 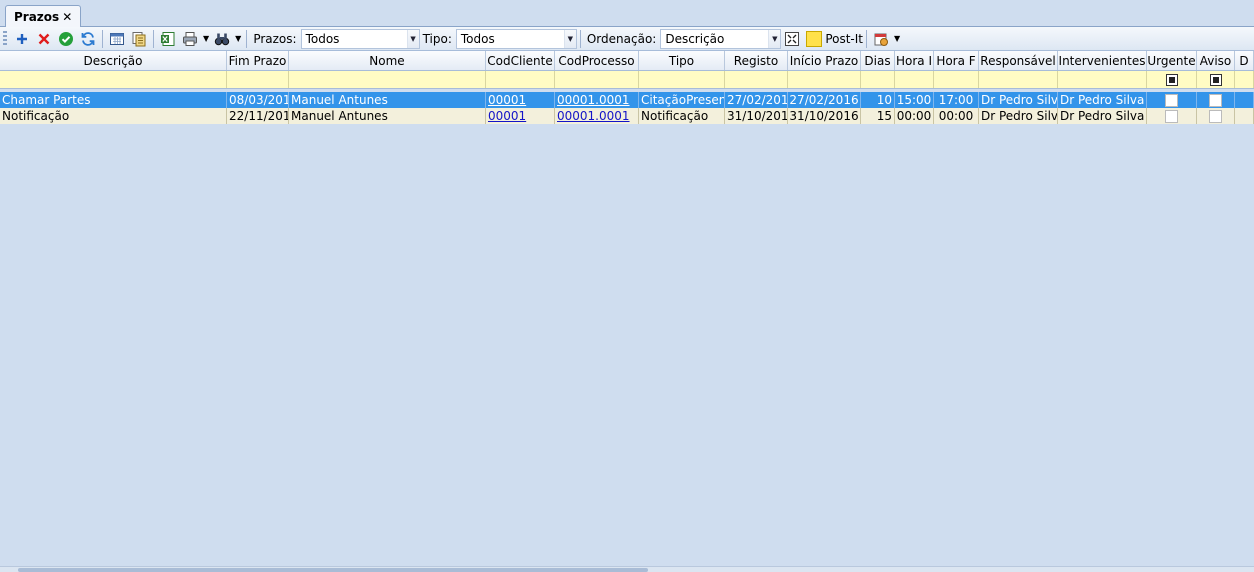 What do you see at coordinates (360, 38) in the screenshot?
I see `prazos-filter-select: Todos ▼` at bounding box center [360, 38].